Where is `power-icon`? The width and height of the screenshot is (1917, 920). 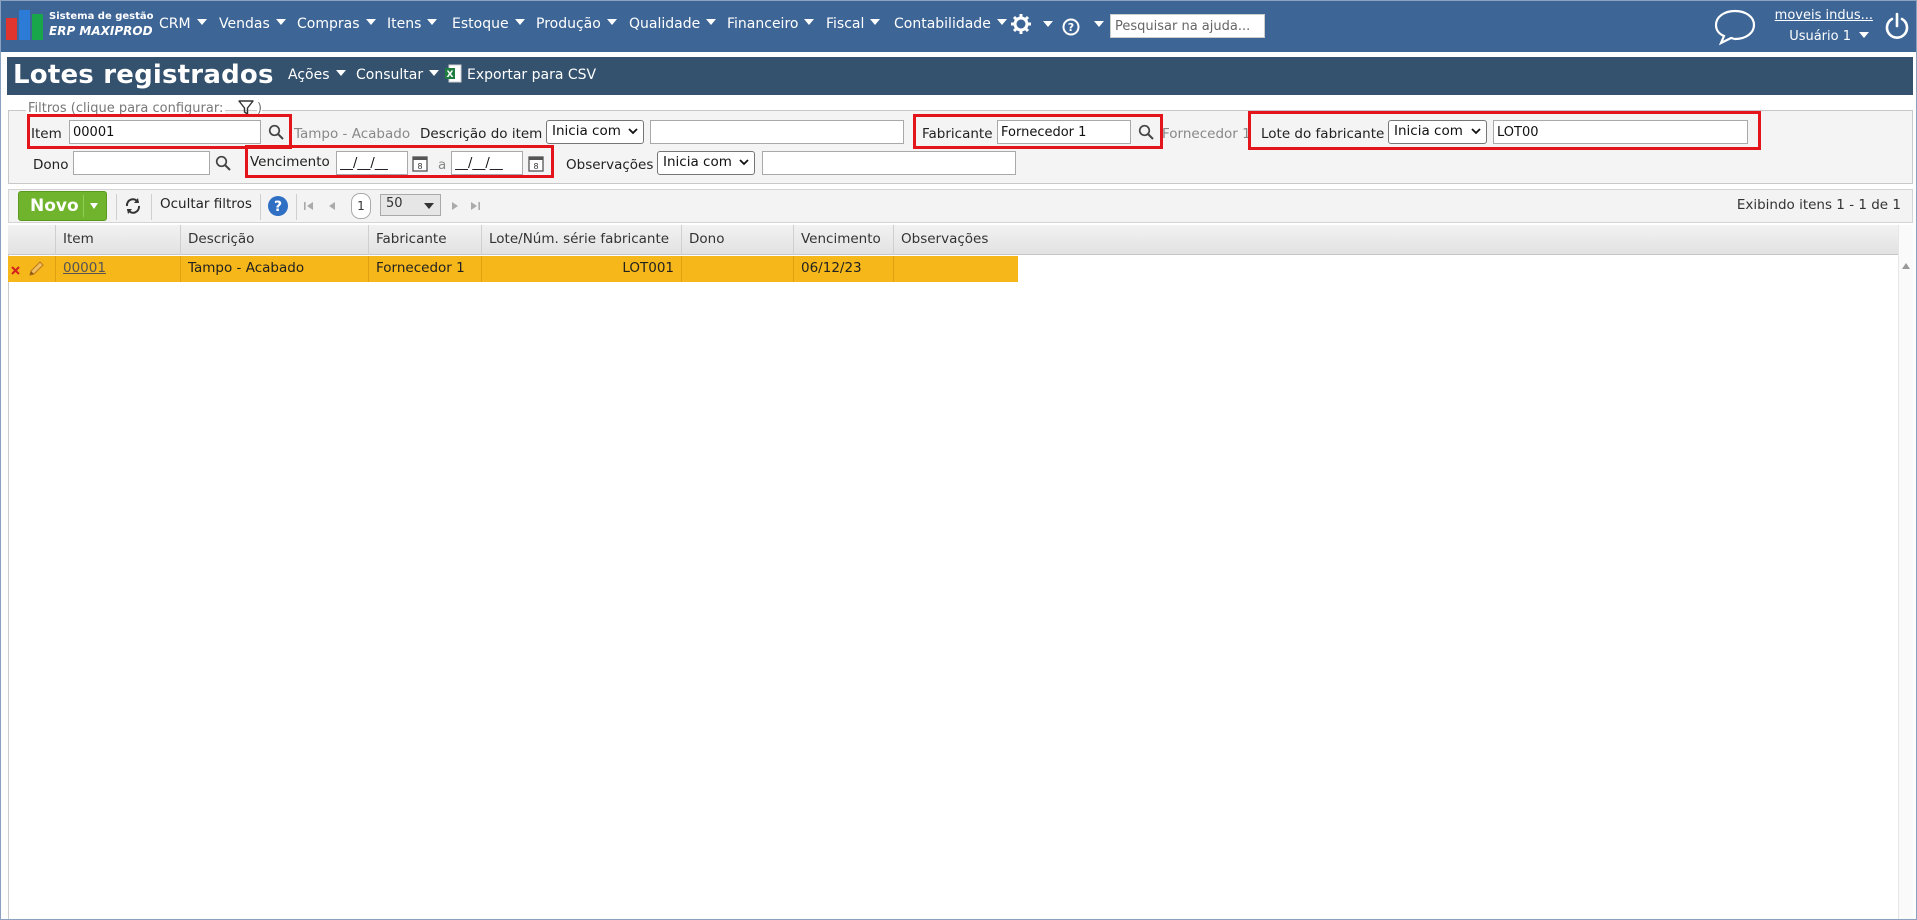
power-icon is located at coordinates (1897, 26).